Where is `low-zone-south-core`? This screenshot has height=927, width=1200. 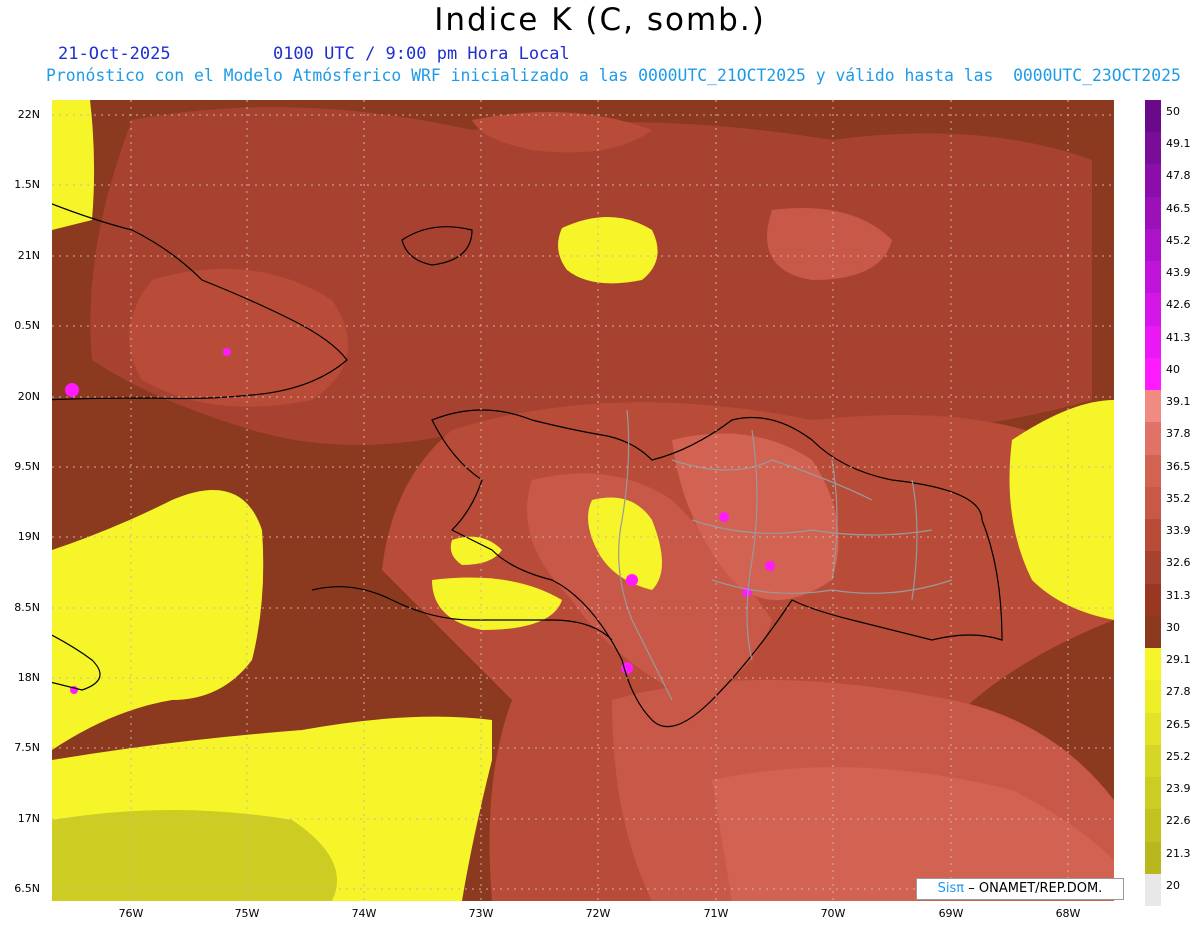 low-zone-south-core is located at coordinates (194, 855).